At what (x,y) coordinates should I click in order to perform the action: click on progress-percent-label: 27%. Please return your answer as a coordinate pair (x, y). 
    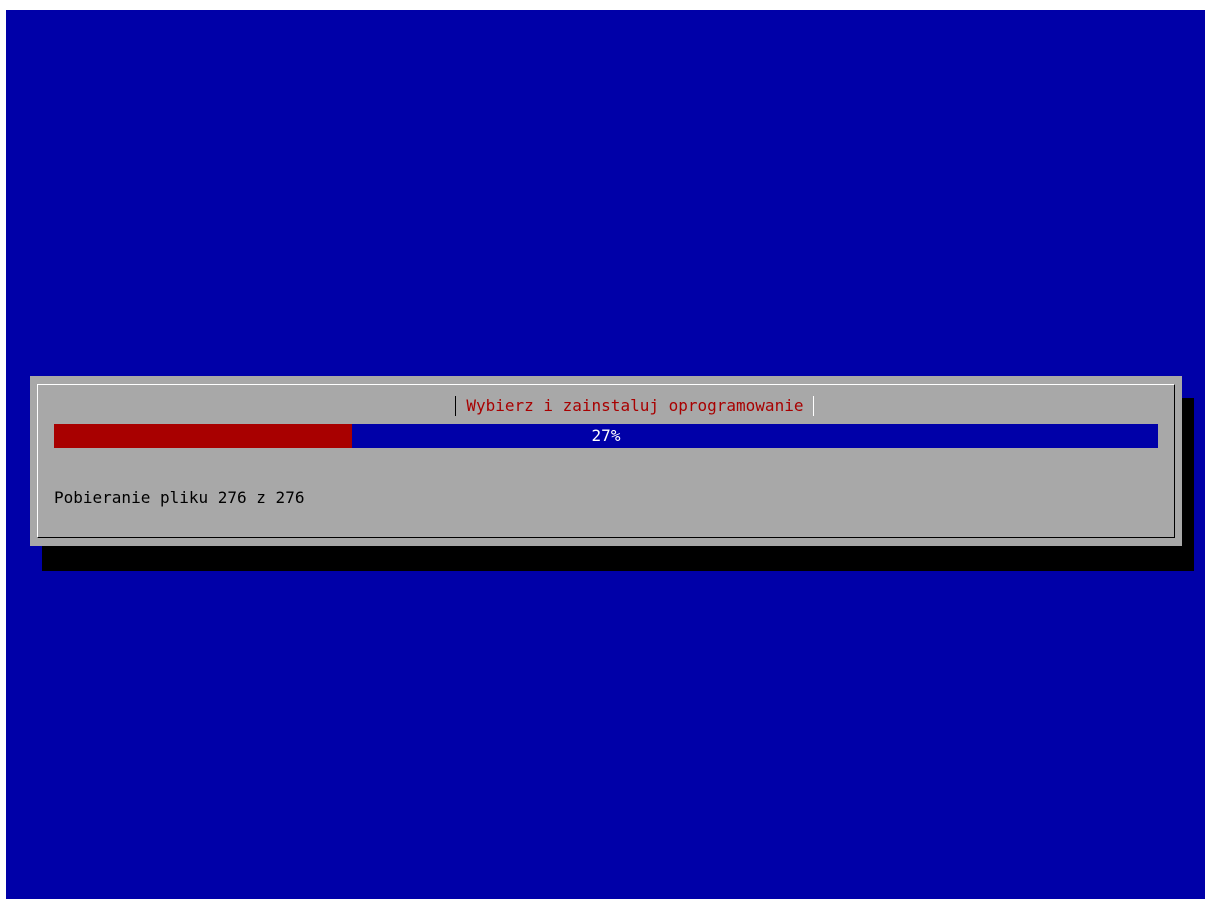
    Looking at the image, I should click on (606, 435).